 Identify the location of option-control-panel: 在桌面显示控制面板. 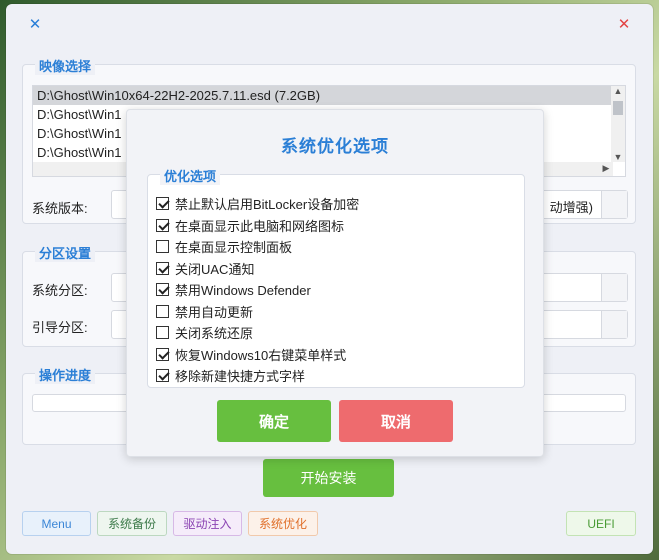
(257, 247).